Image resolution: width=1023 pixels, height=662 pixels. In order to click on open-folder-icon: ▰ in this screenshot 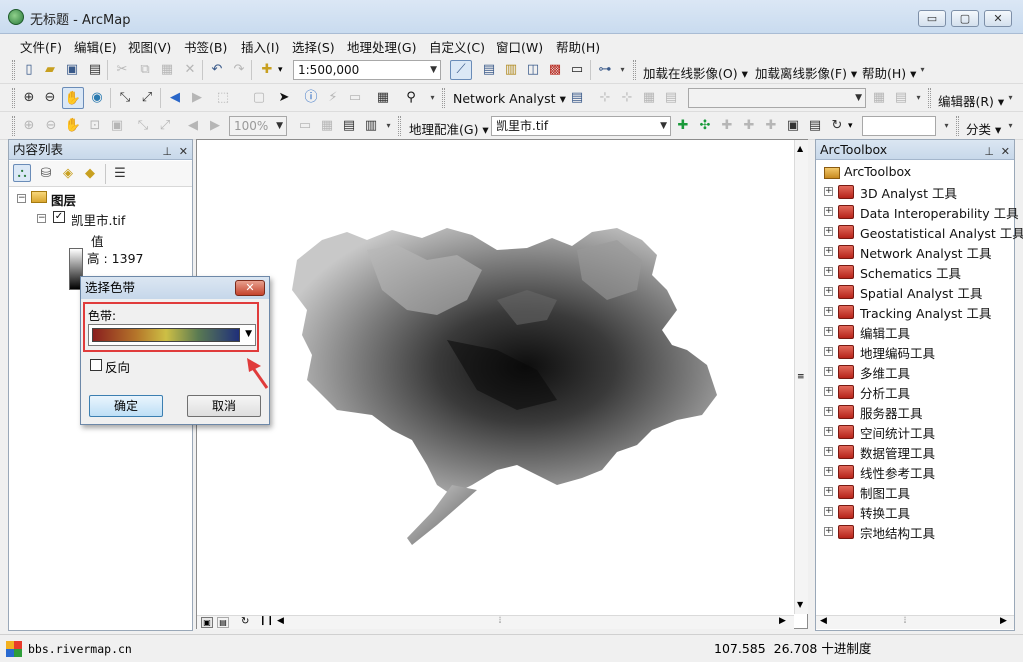, I will do `click(50, 70)`.